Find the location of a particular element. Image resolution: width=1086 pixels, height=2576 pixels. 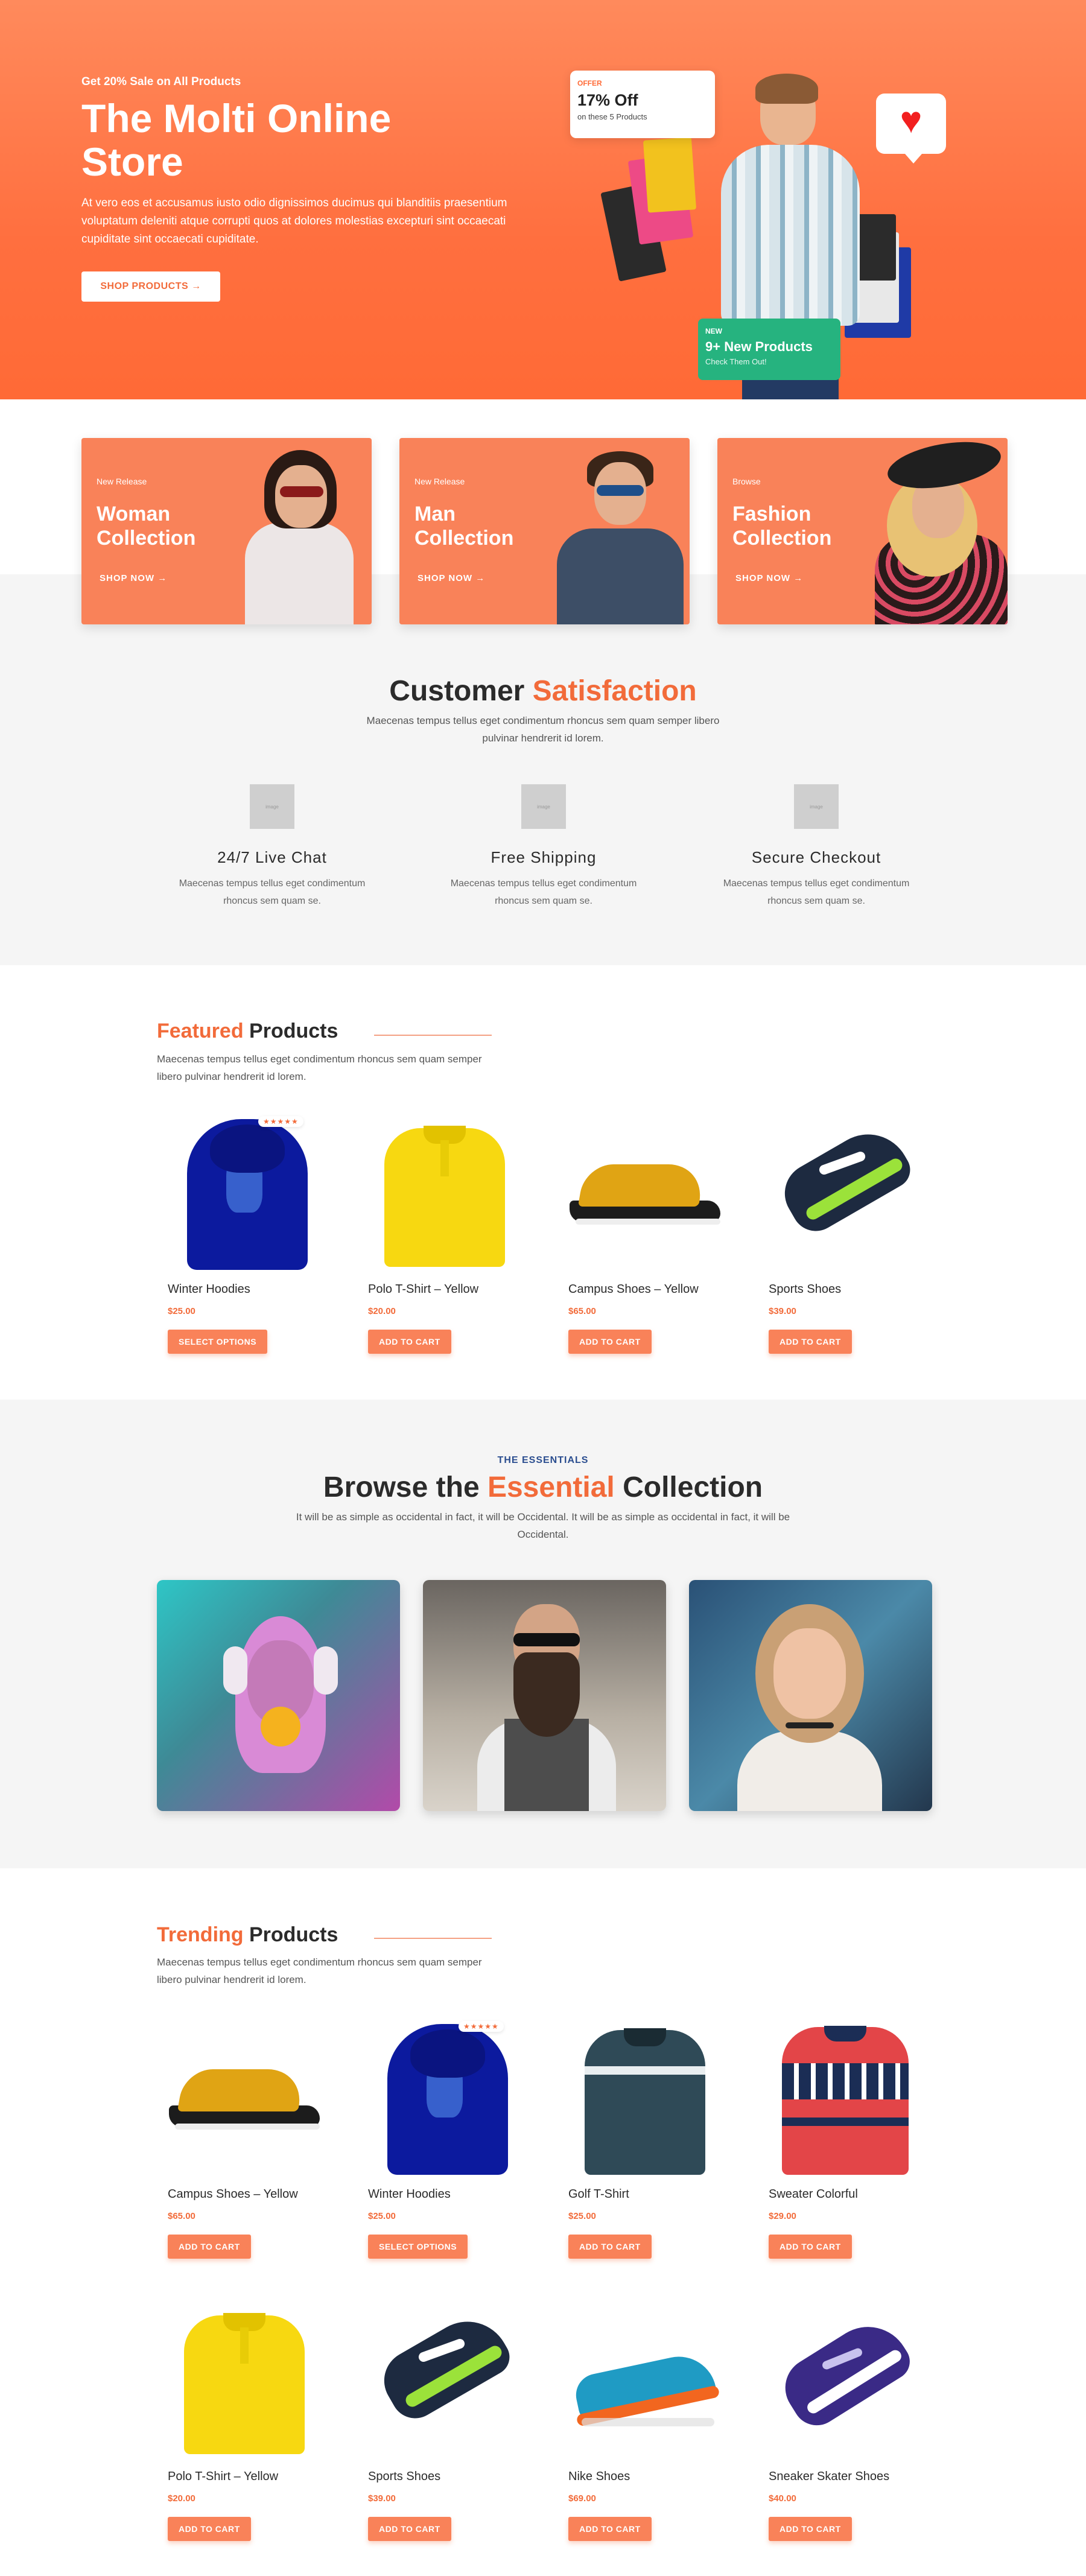

product-name: Sneaker Skater Shoes is located at coordinates (829, 2477).